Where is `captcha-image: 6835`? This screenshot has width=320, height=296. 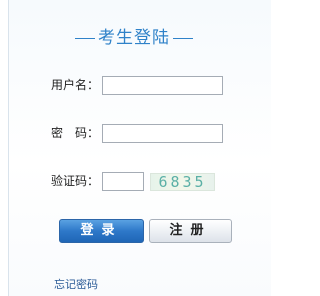
captcha-image: 6835 is located at coordinates (182, 182).